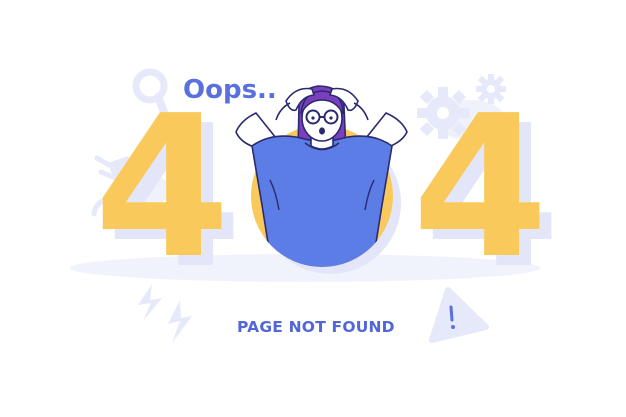  Describe the element at coordinates (316, 327) in the screenshot. I see `page-not-found-message: PAGE NOT FOUND` at that location.